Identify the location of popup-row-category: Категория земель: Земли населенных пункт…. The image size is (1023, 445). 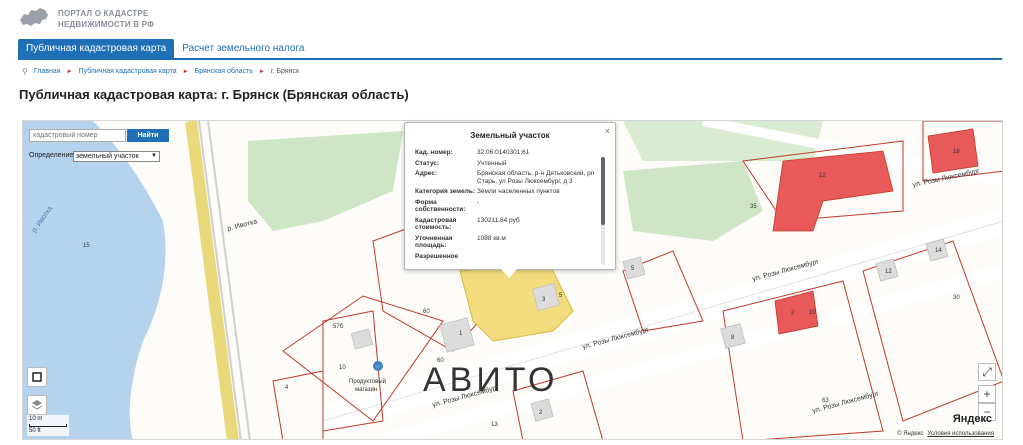
(508, 192).